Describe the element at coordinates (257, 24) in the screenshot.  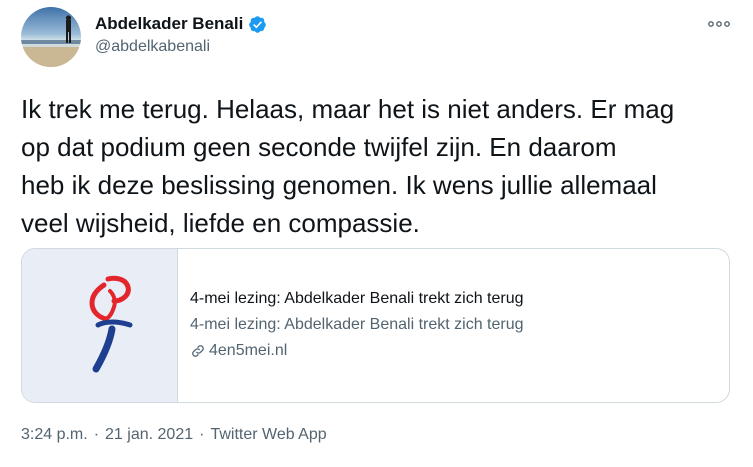
I see `verified-badge-icon` at that location.